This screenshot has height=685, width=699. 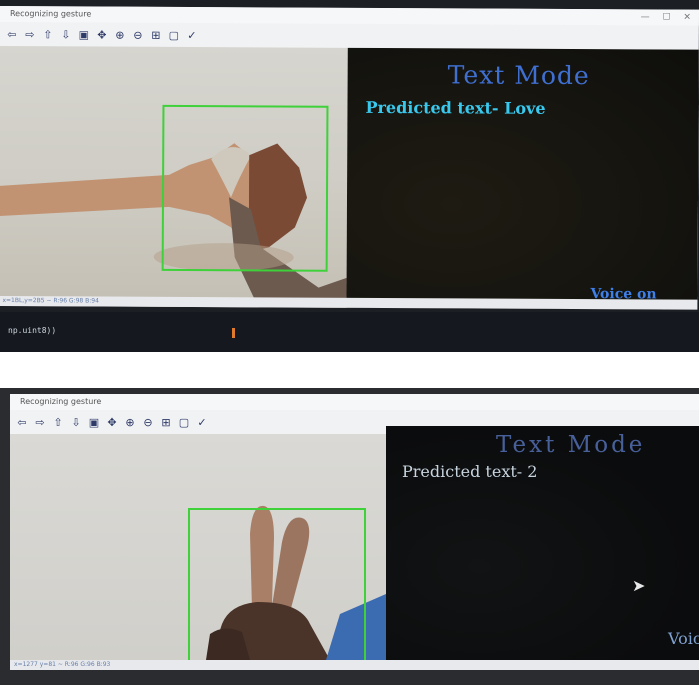 What do you see at coordinates (639, 585) in the screenshot?
I see `mouse-cursor-icon: ➤` at bounding box center [639, 585].